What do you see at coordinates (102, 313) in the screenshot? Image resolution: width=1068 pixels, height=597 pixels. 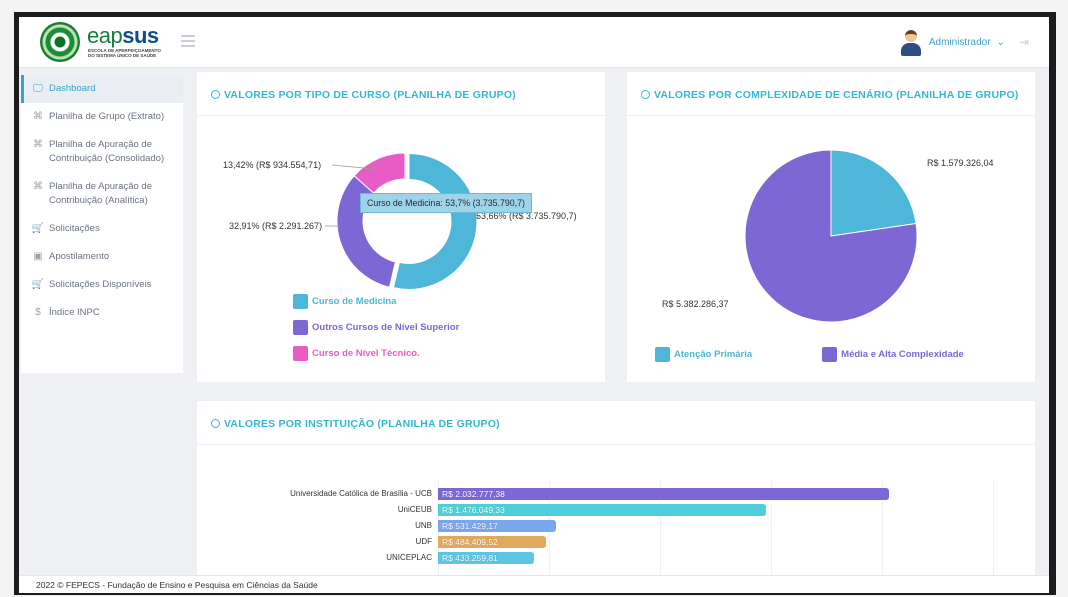 I see `sidebar-item-indice-inpc: $ Índice INPC` at bounding box center [102, 313].